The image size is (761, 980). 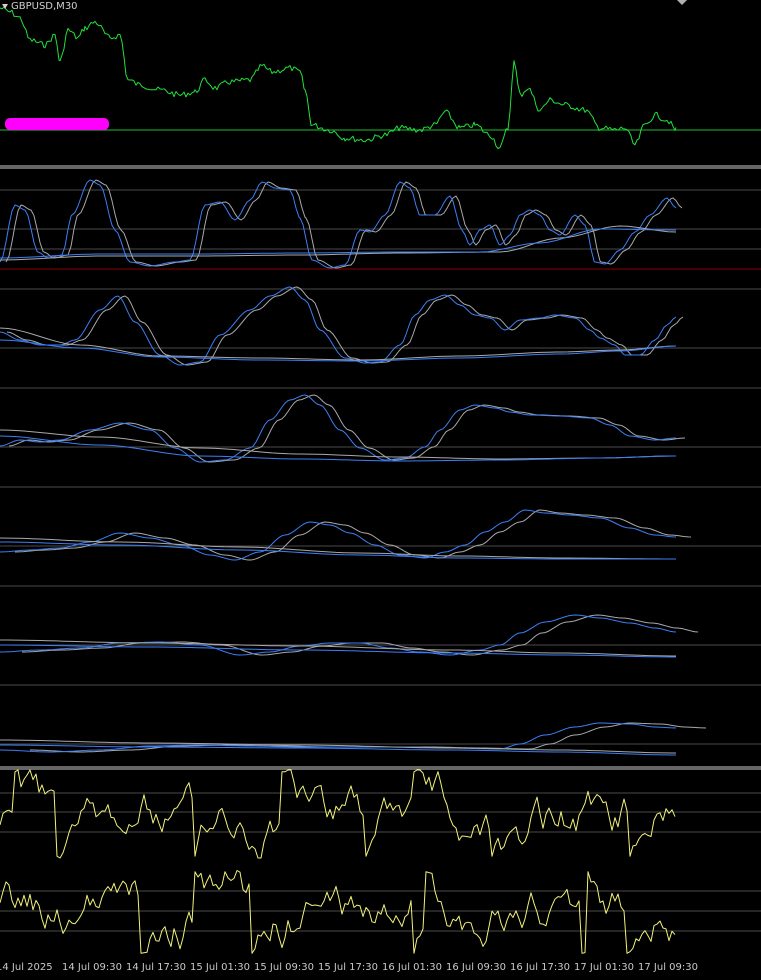 I want to click on indicator-2-slow-main, so click(x=338, y=350).